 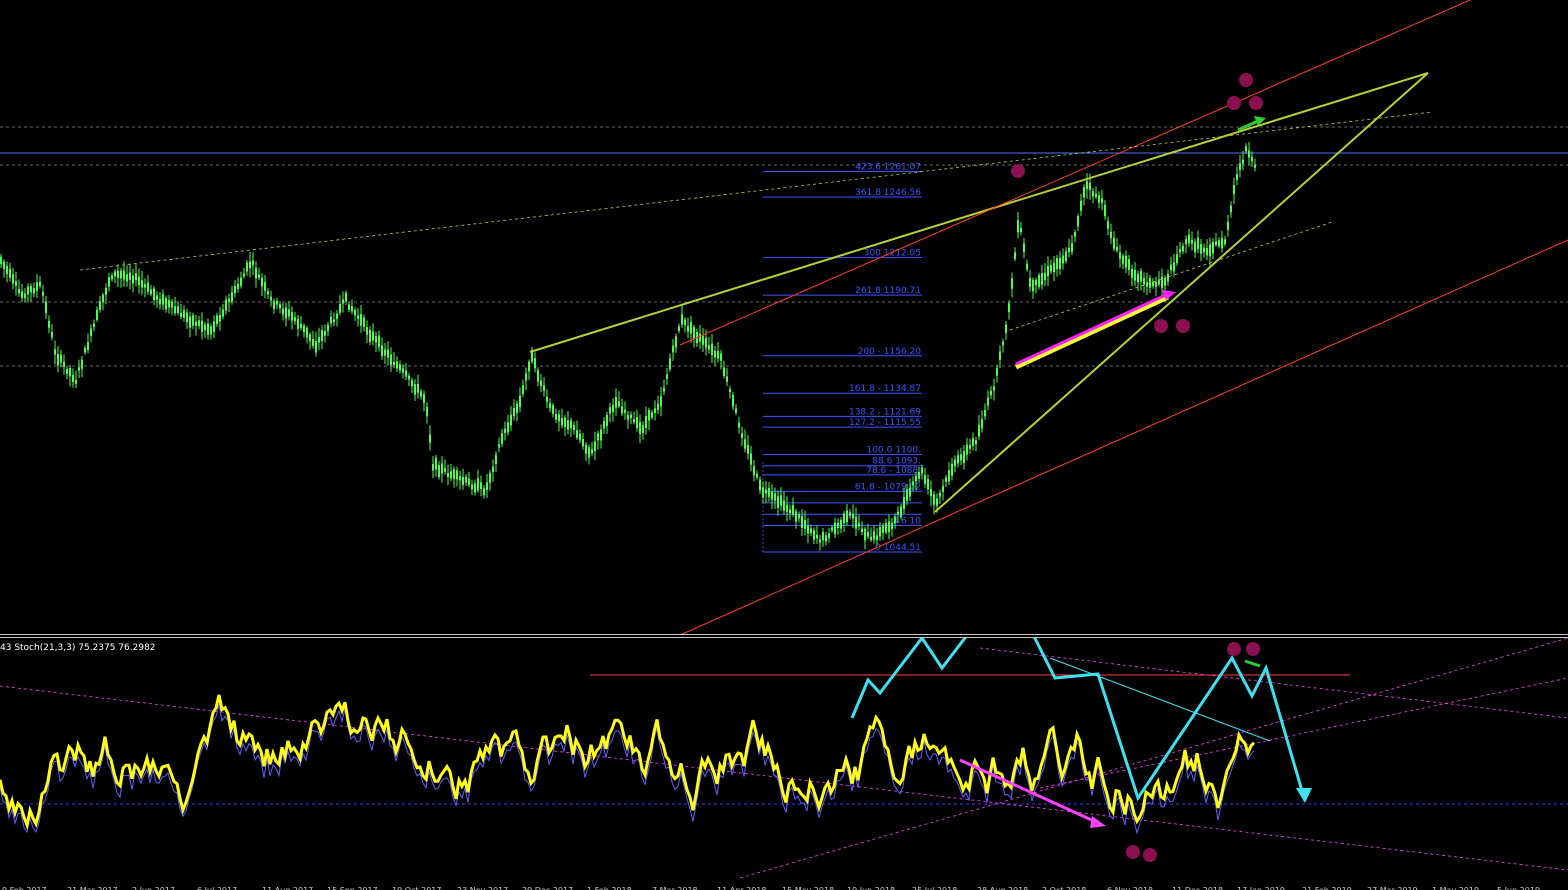 I want to click on time-axis-tick-label: 19 Oct 2017, so click(x=416, y=888).